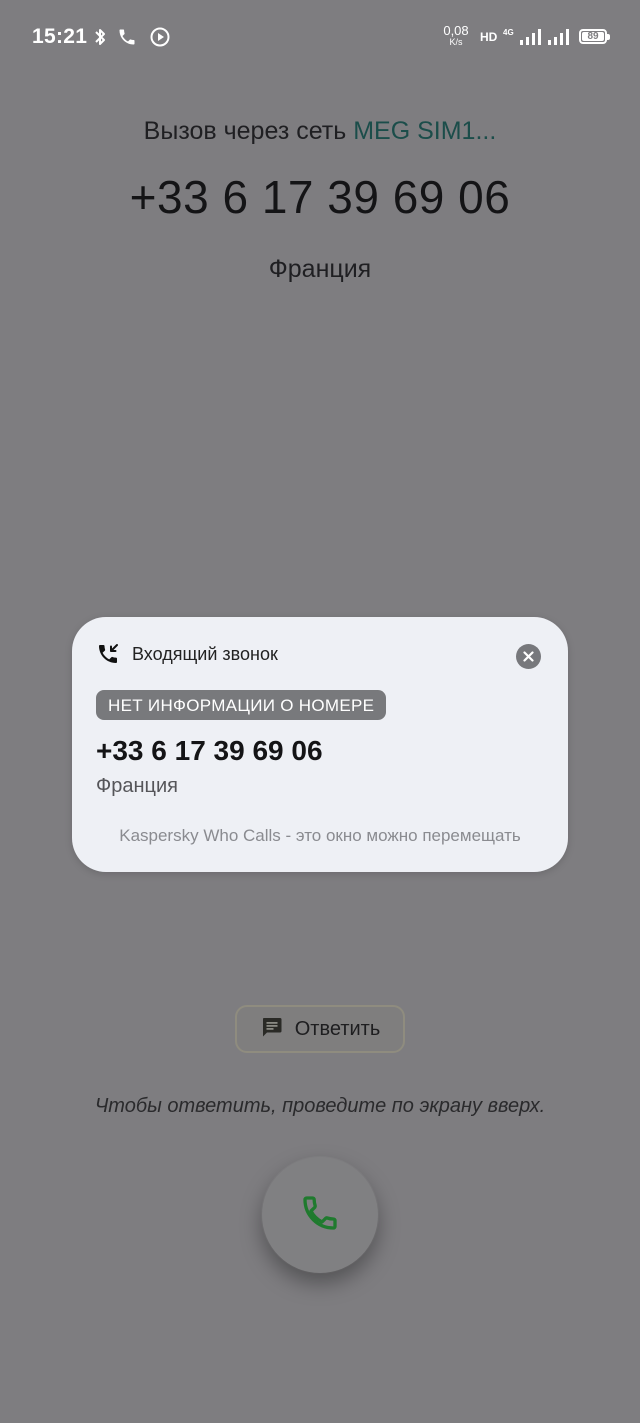  I want to click on incoming-call-icon, so click(108, 654).